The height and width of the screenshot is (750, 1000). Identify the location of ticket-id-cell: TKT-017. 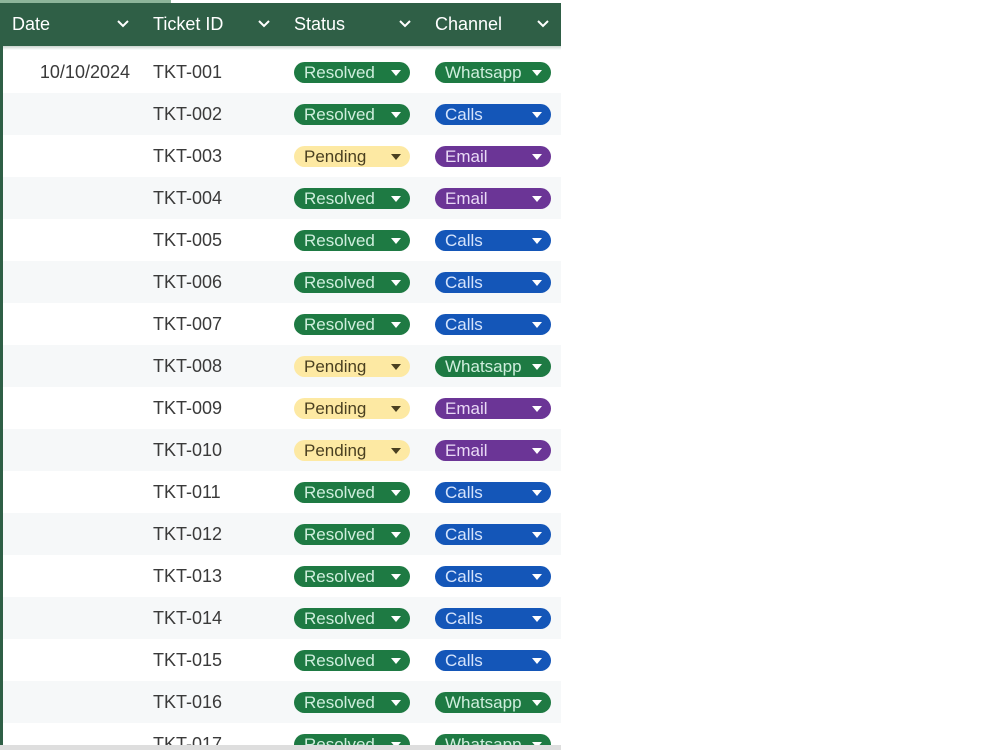
(218, 734).